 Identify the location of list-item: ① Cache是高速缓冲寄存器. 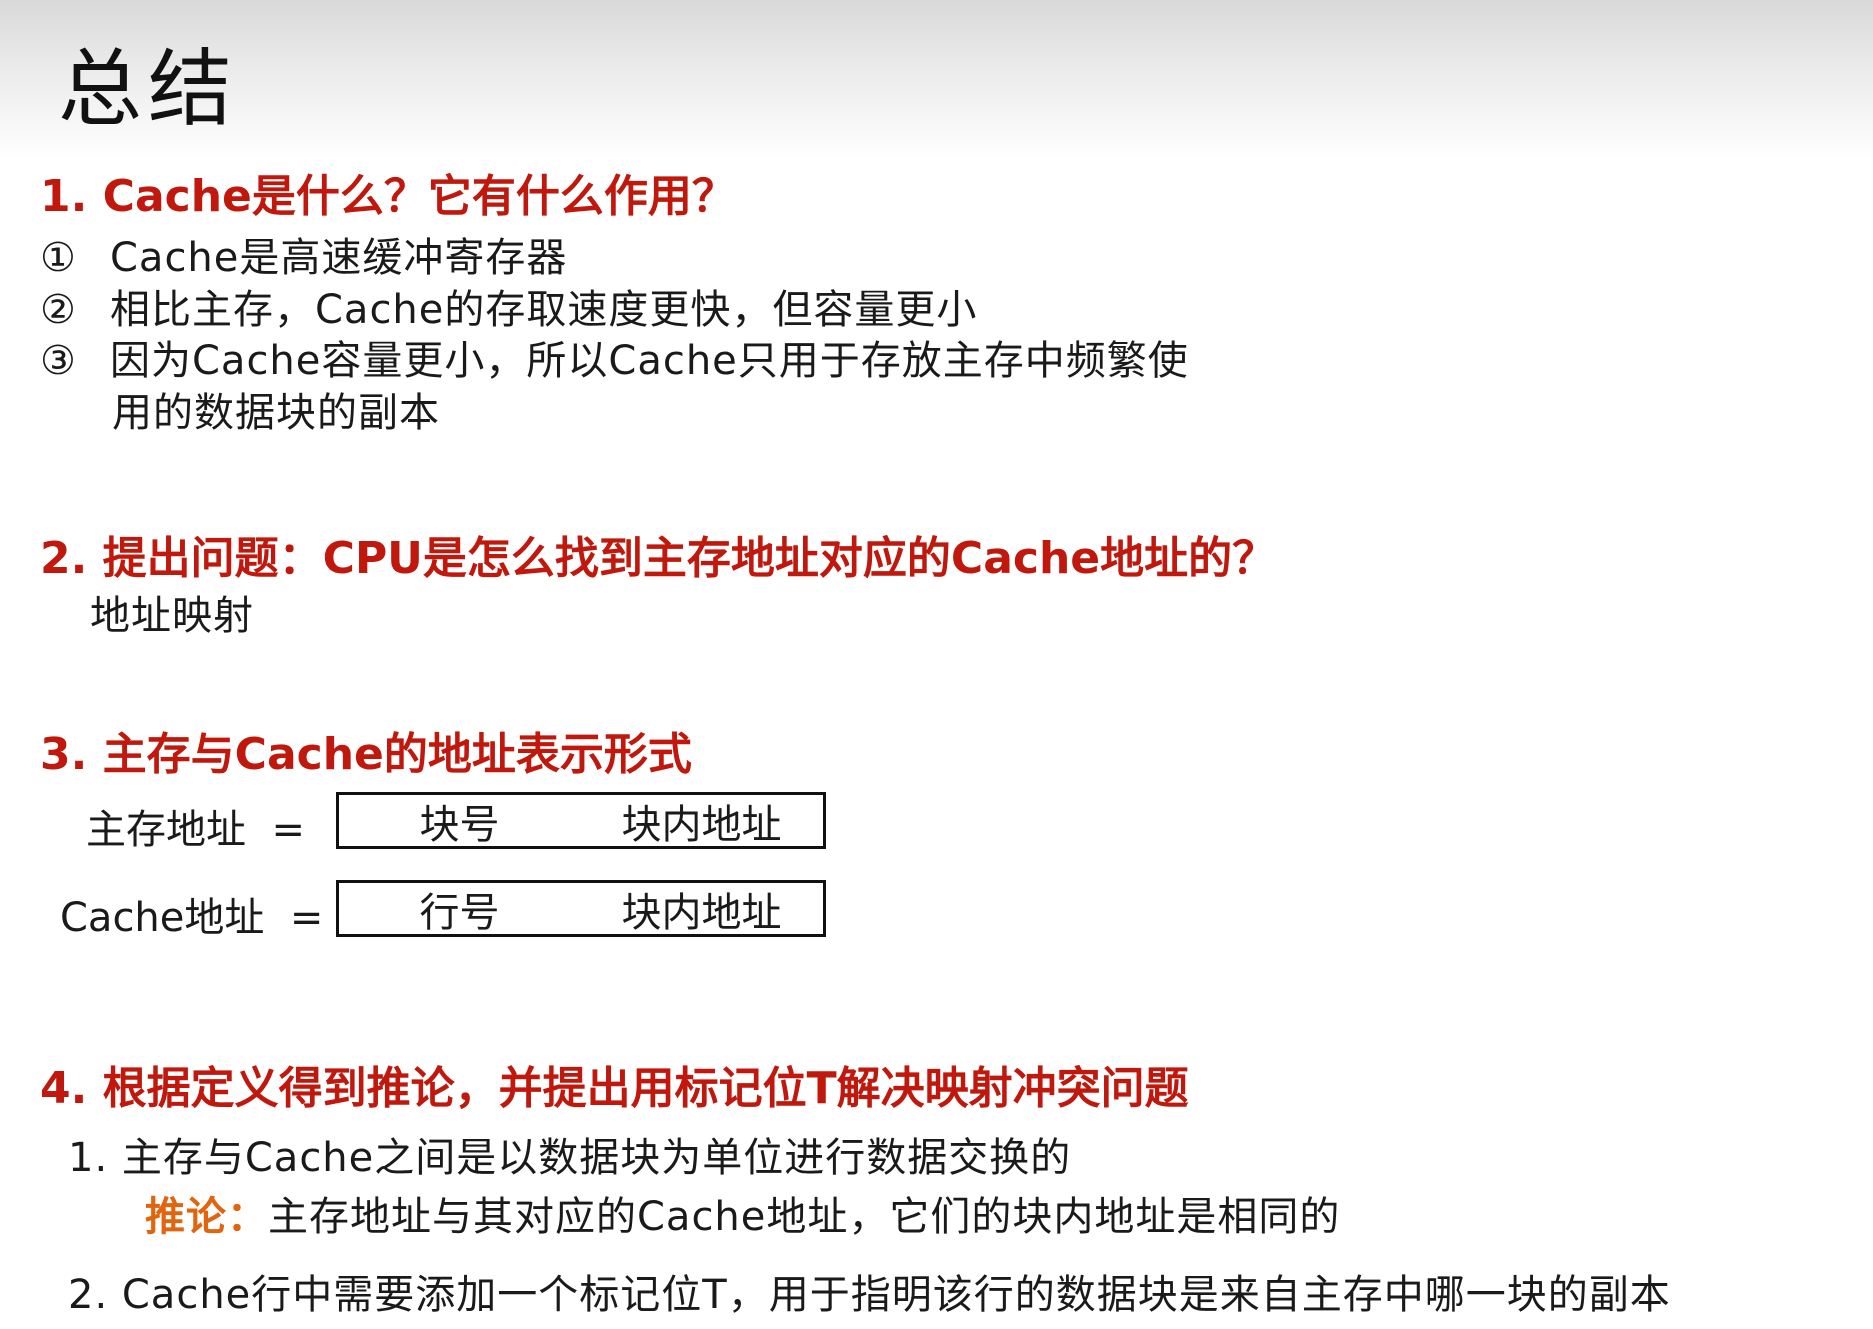
(303, 254).